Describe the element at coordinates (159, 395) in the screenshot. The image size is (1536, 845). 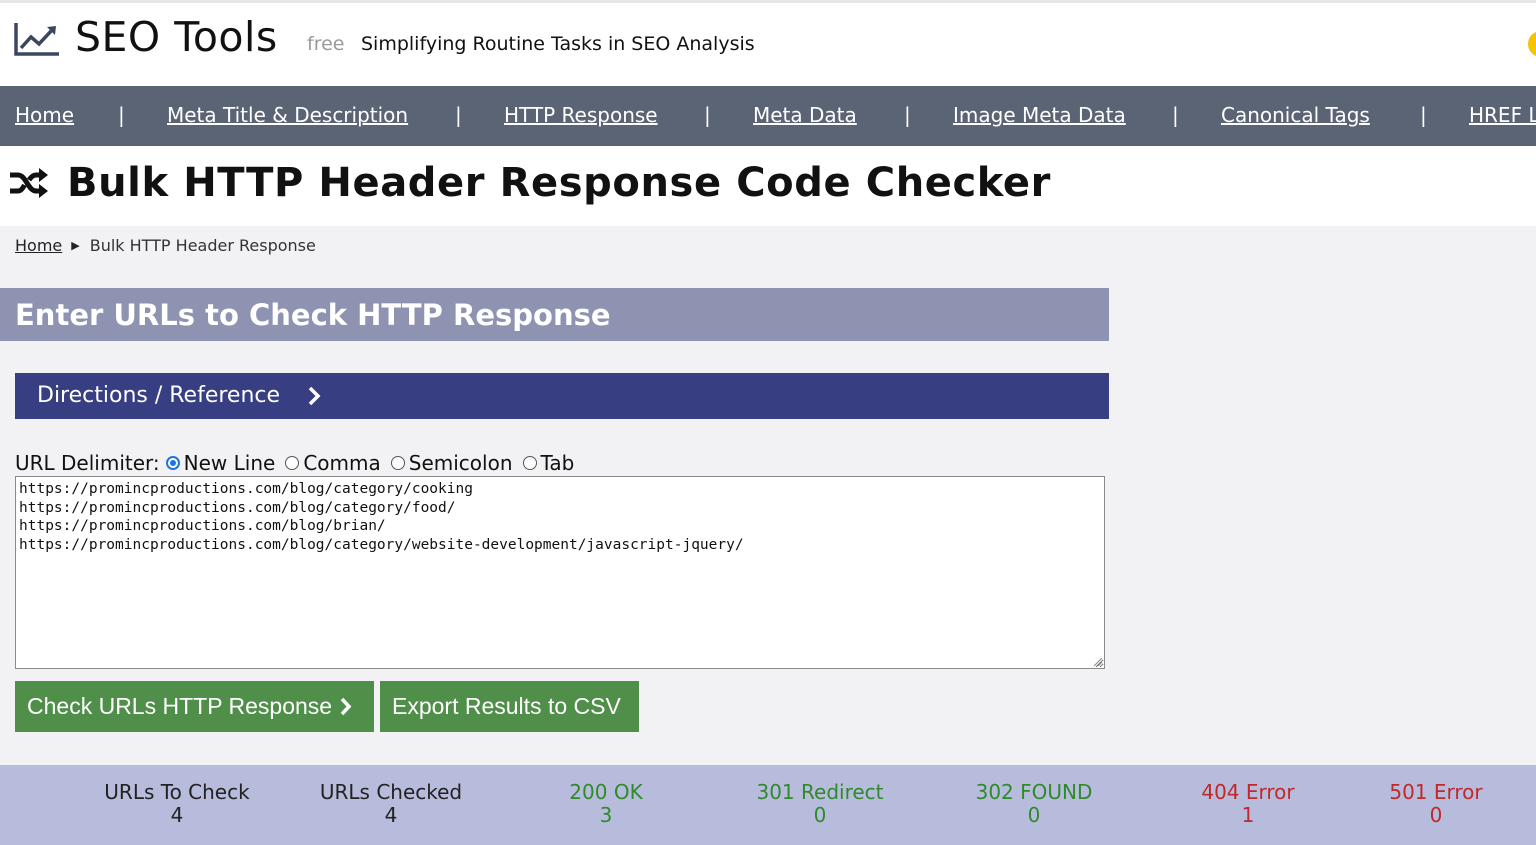
I see `directions-label: Directions / Reference` at that location.